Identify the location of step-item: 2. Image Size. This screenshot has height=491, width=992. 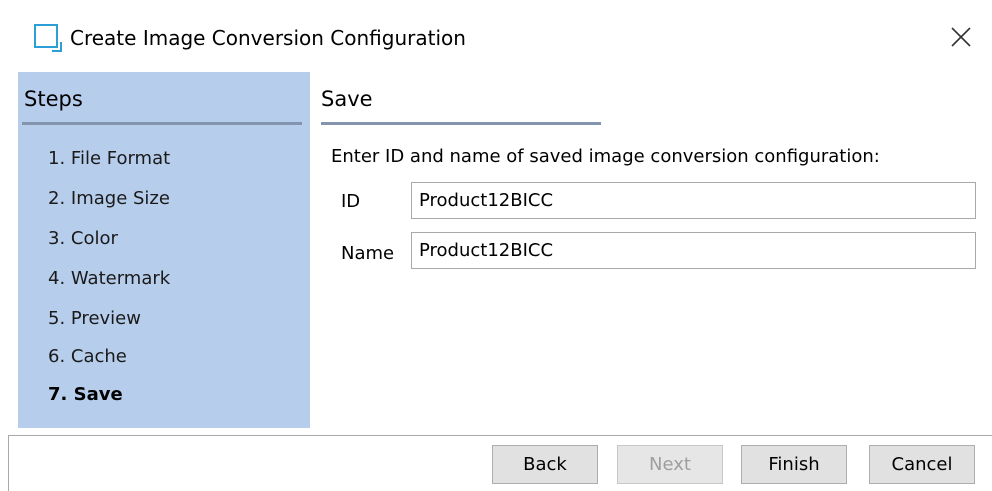
(109, 198).